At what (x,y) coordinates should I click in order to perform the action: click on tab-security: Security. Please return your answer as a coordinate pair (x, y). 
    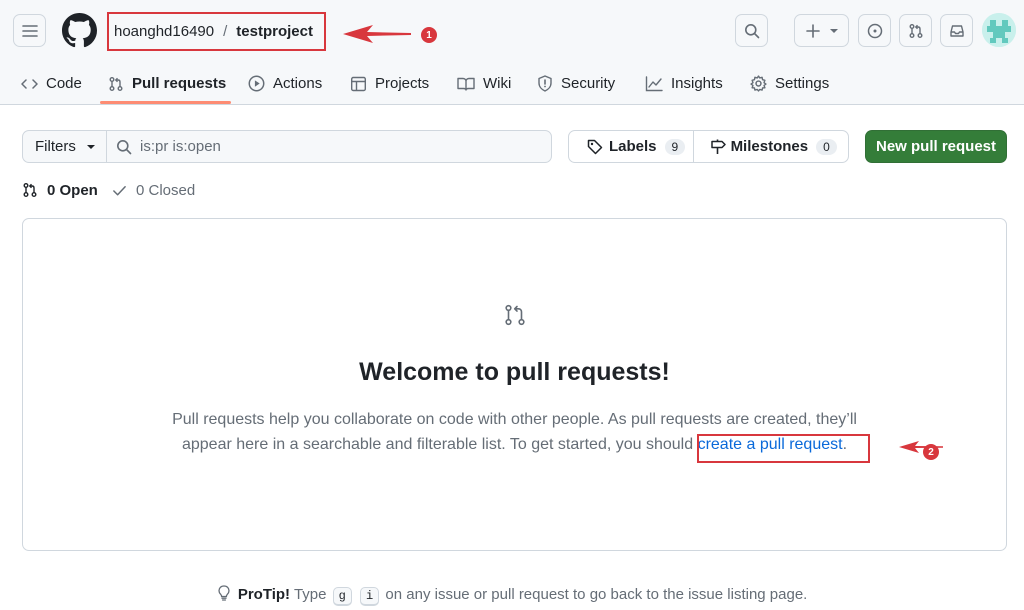
    Looking at the image, I should click on (576, 83).